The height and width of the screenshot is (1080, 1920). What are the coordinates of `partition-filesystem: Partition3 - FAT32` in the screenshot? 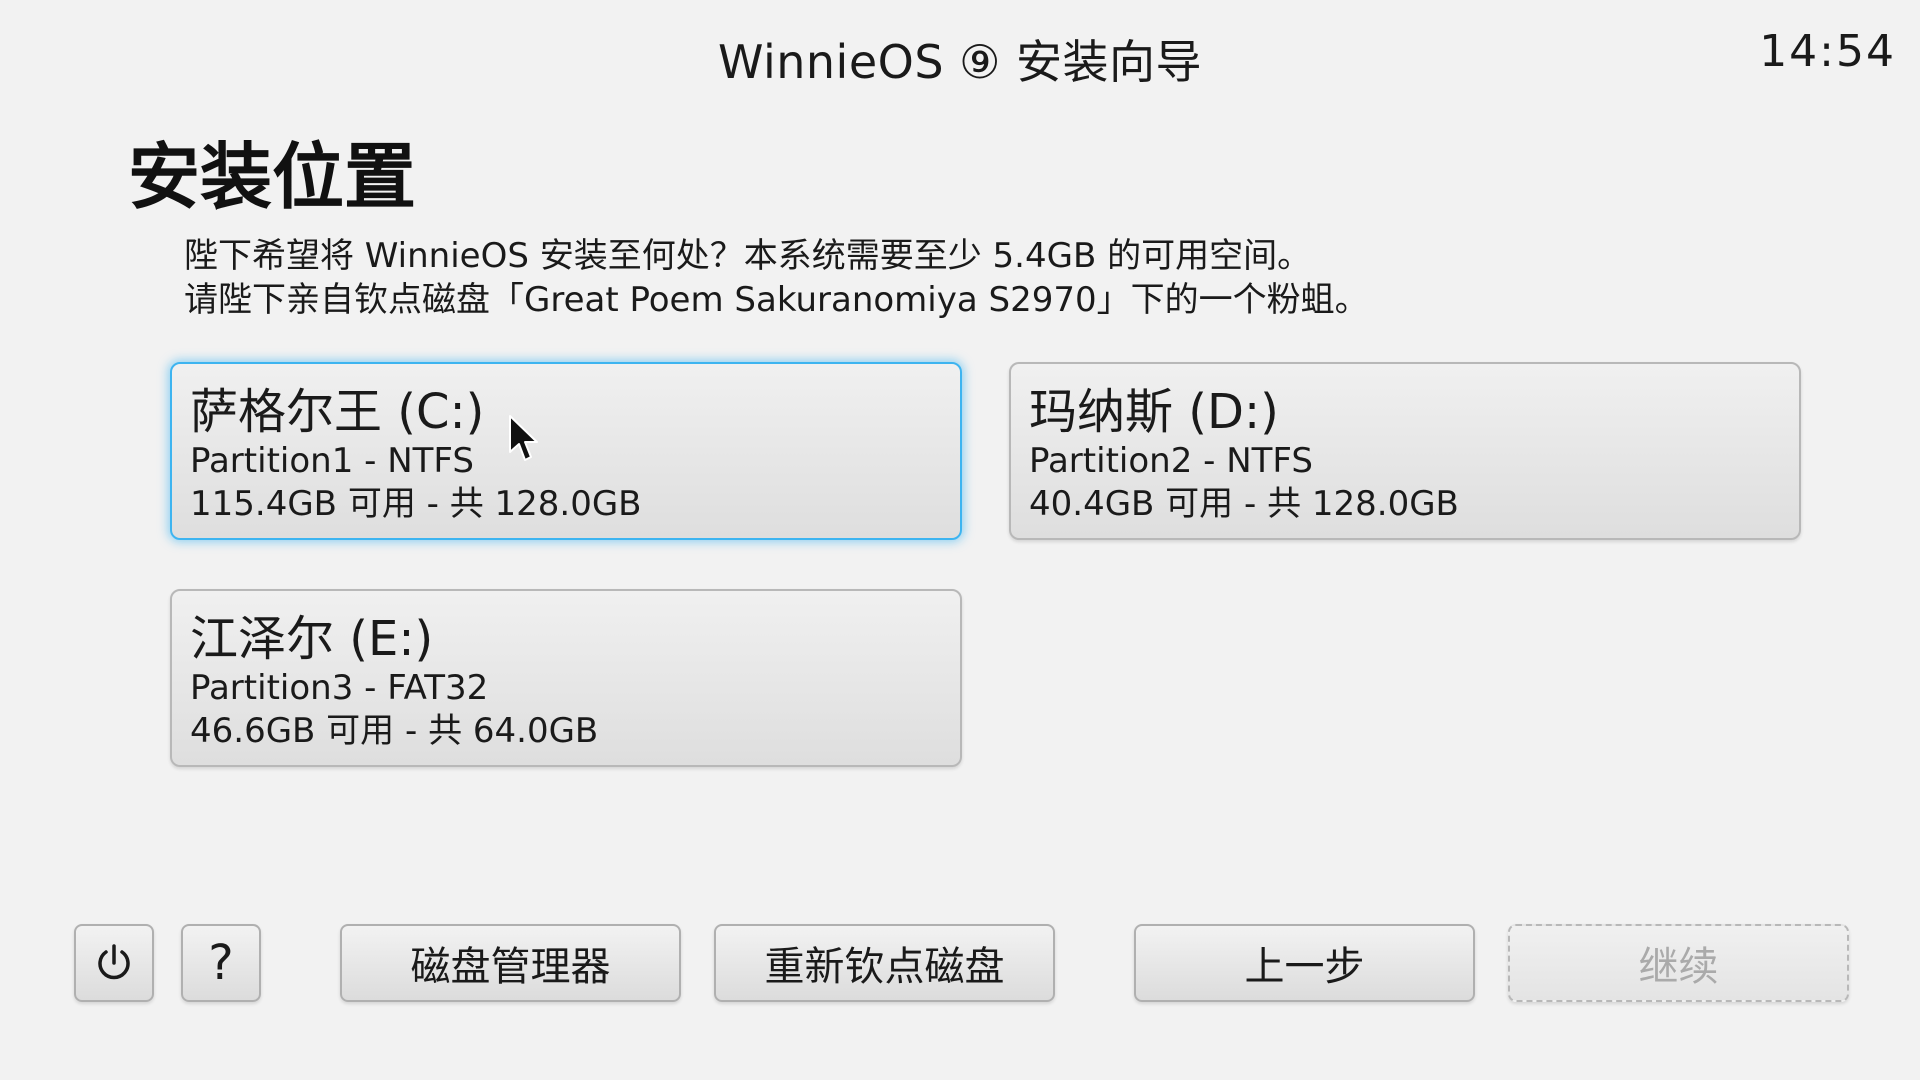 It's located at (339, 688).